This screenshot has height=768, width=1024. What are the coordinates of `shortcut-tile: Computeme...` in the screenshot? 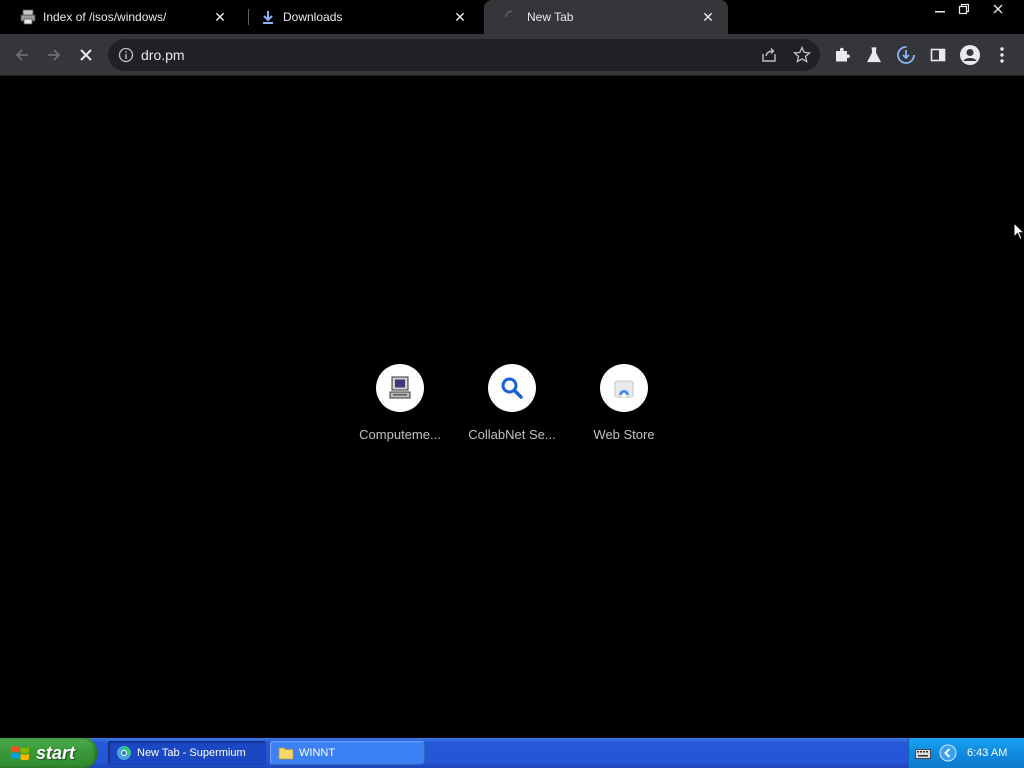 It's located at (400, 408).